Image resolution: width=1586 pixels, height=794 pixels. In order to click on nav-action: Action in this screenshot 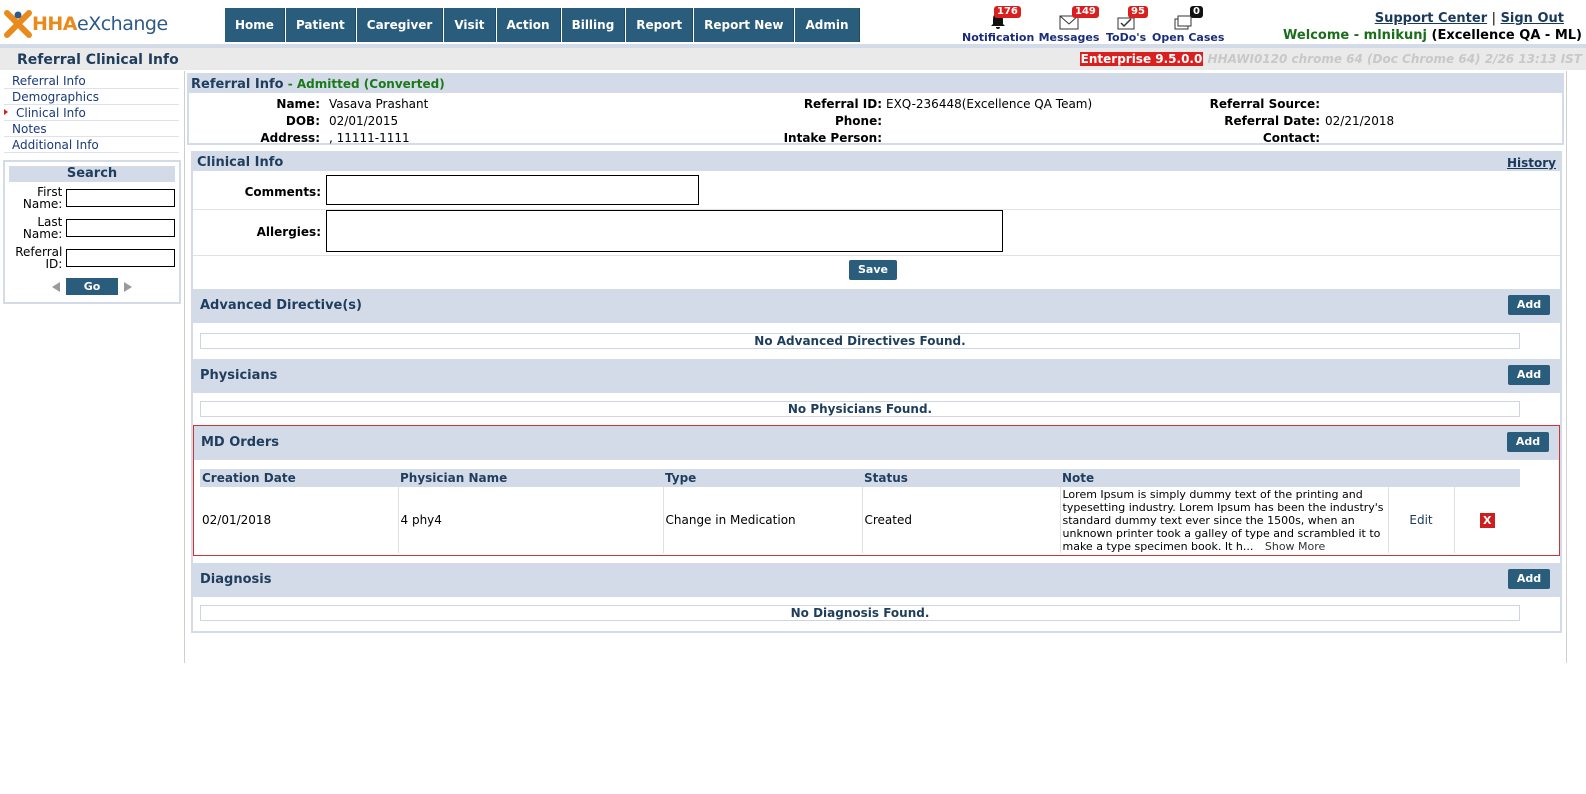, I will do `click(528, 25)`.